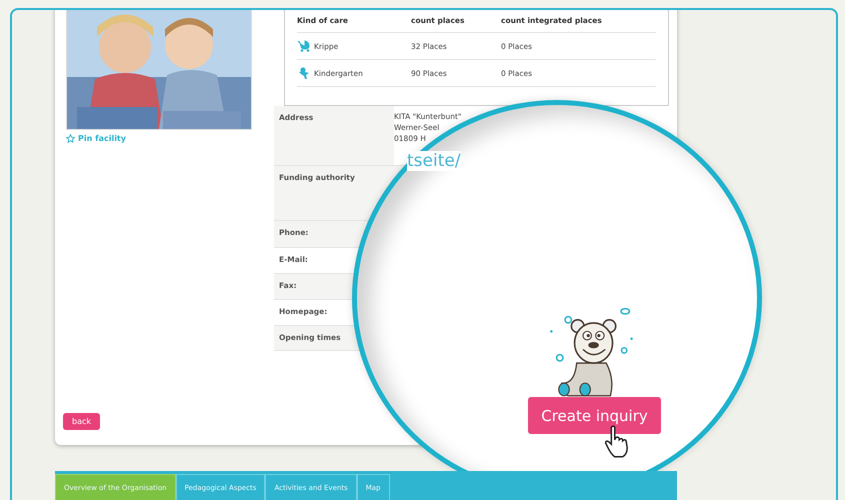  What do you see at coordinates (70, 138) in the screenshot?
I see `star-icon` at bounding box center [70, 138].